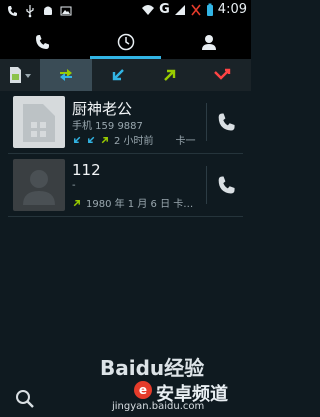 This screenshot has width=320, height=417. What do you see at coordinates (66, 11) in the screenshot?
I see `image-icon` at bounding box center [66, 11].